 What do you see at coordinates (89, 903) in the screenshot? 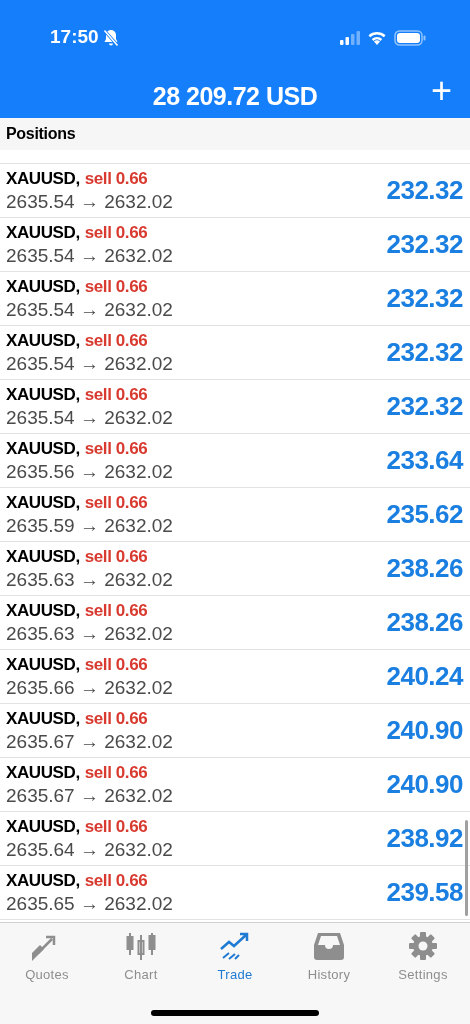
I see `price-range: 2635.65 → 2632.02` at bounding box center [89, 903].